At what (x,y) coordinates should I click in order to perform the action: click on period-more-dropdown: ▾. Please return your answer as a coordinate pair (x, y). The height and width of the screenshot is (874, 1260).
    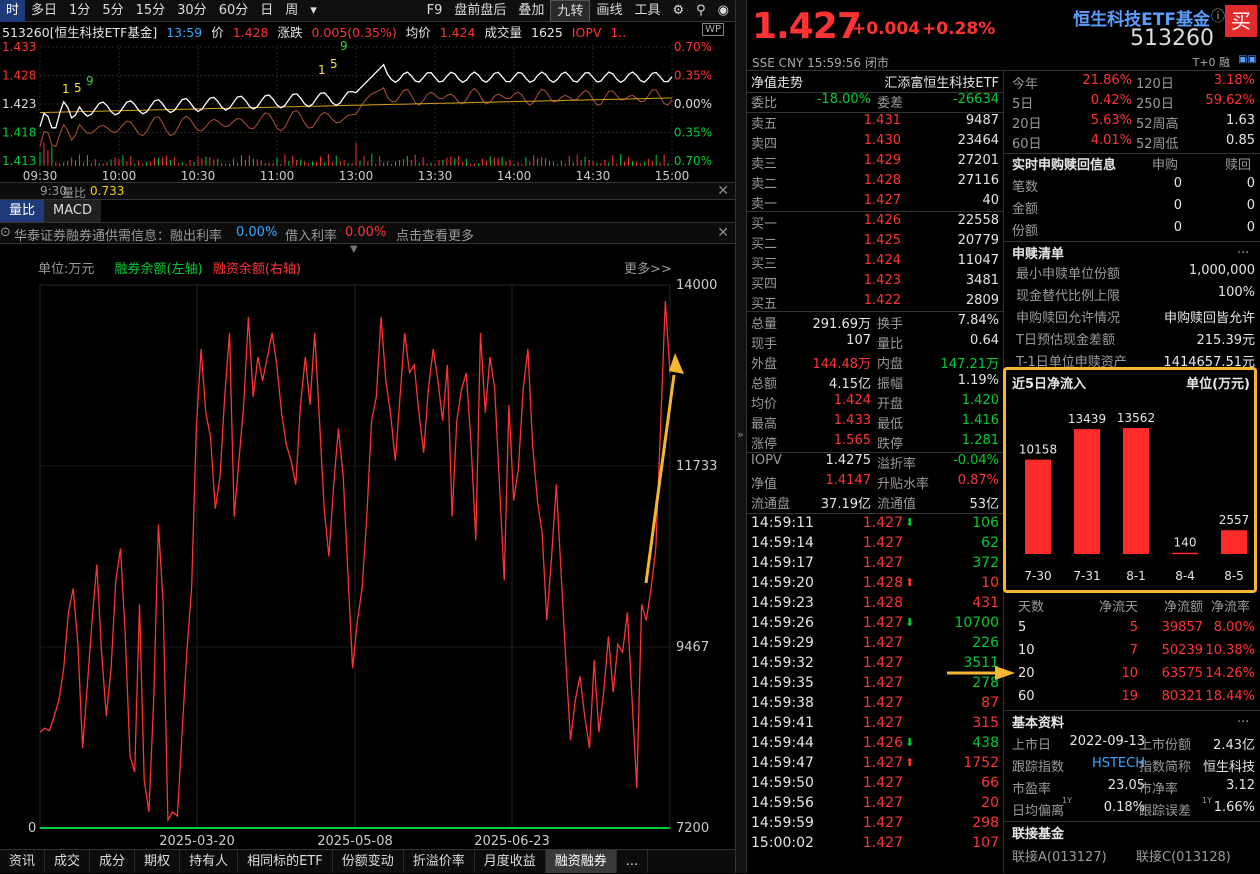
    Looking at the image, I should click on (313, 11).